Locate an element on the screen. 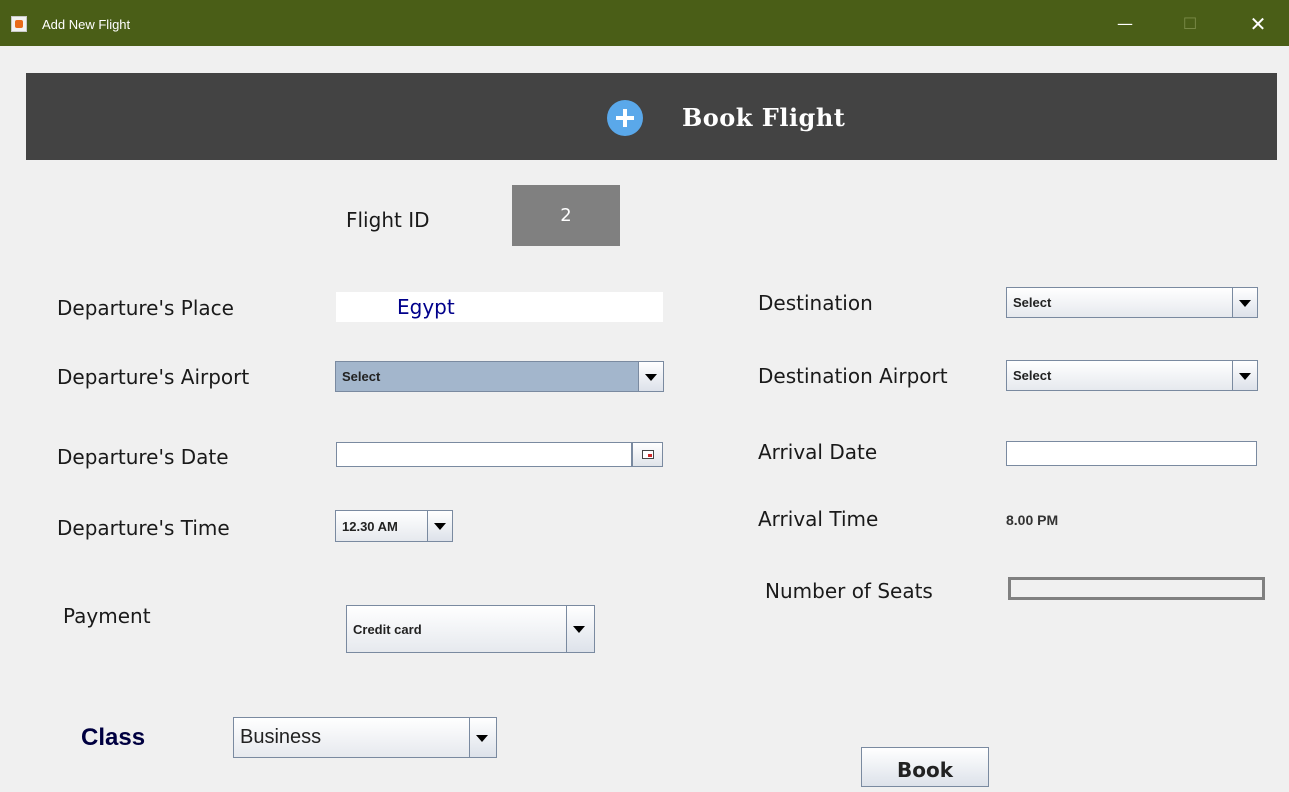 This screenshot has width=1289, height=792. book-button: Book is located at coordinates (925, 767).